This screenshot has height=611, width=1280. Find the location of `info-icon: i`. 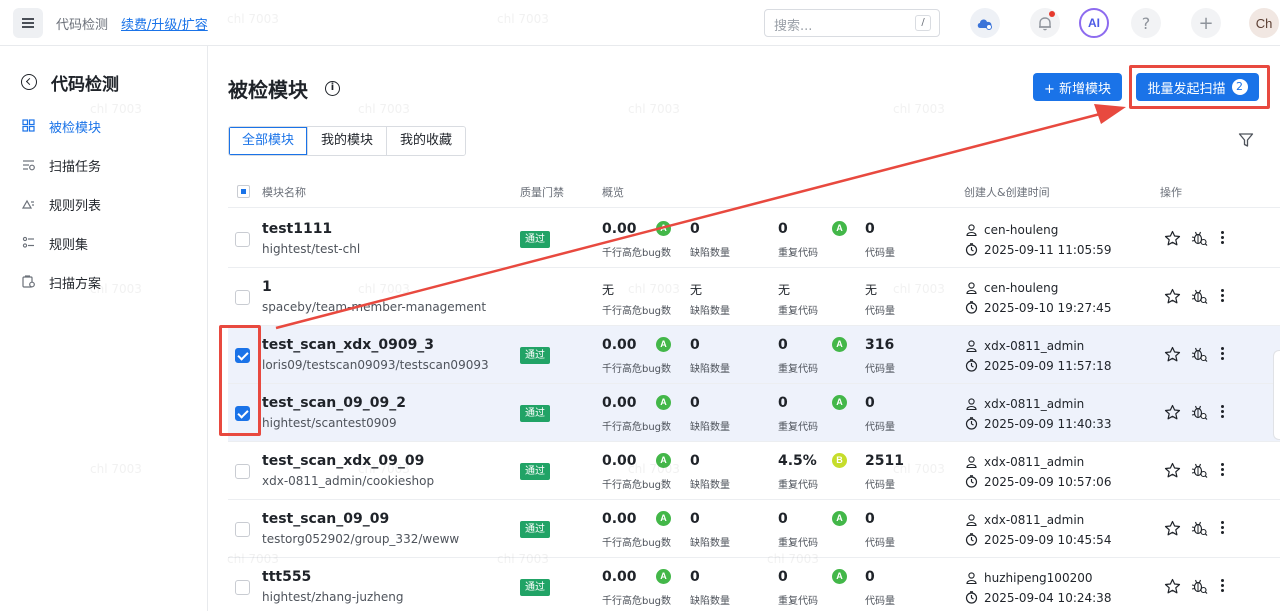

info-icon: i is located at coordinates (332, 88).